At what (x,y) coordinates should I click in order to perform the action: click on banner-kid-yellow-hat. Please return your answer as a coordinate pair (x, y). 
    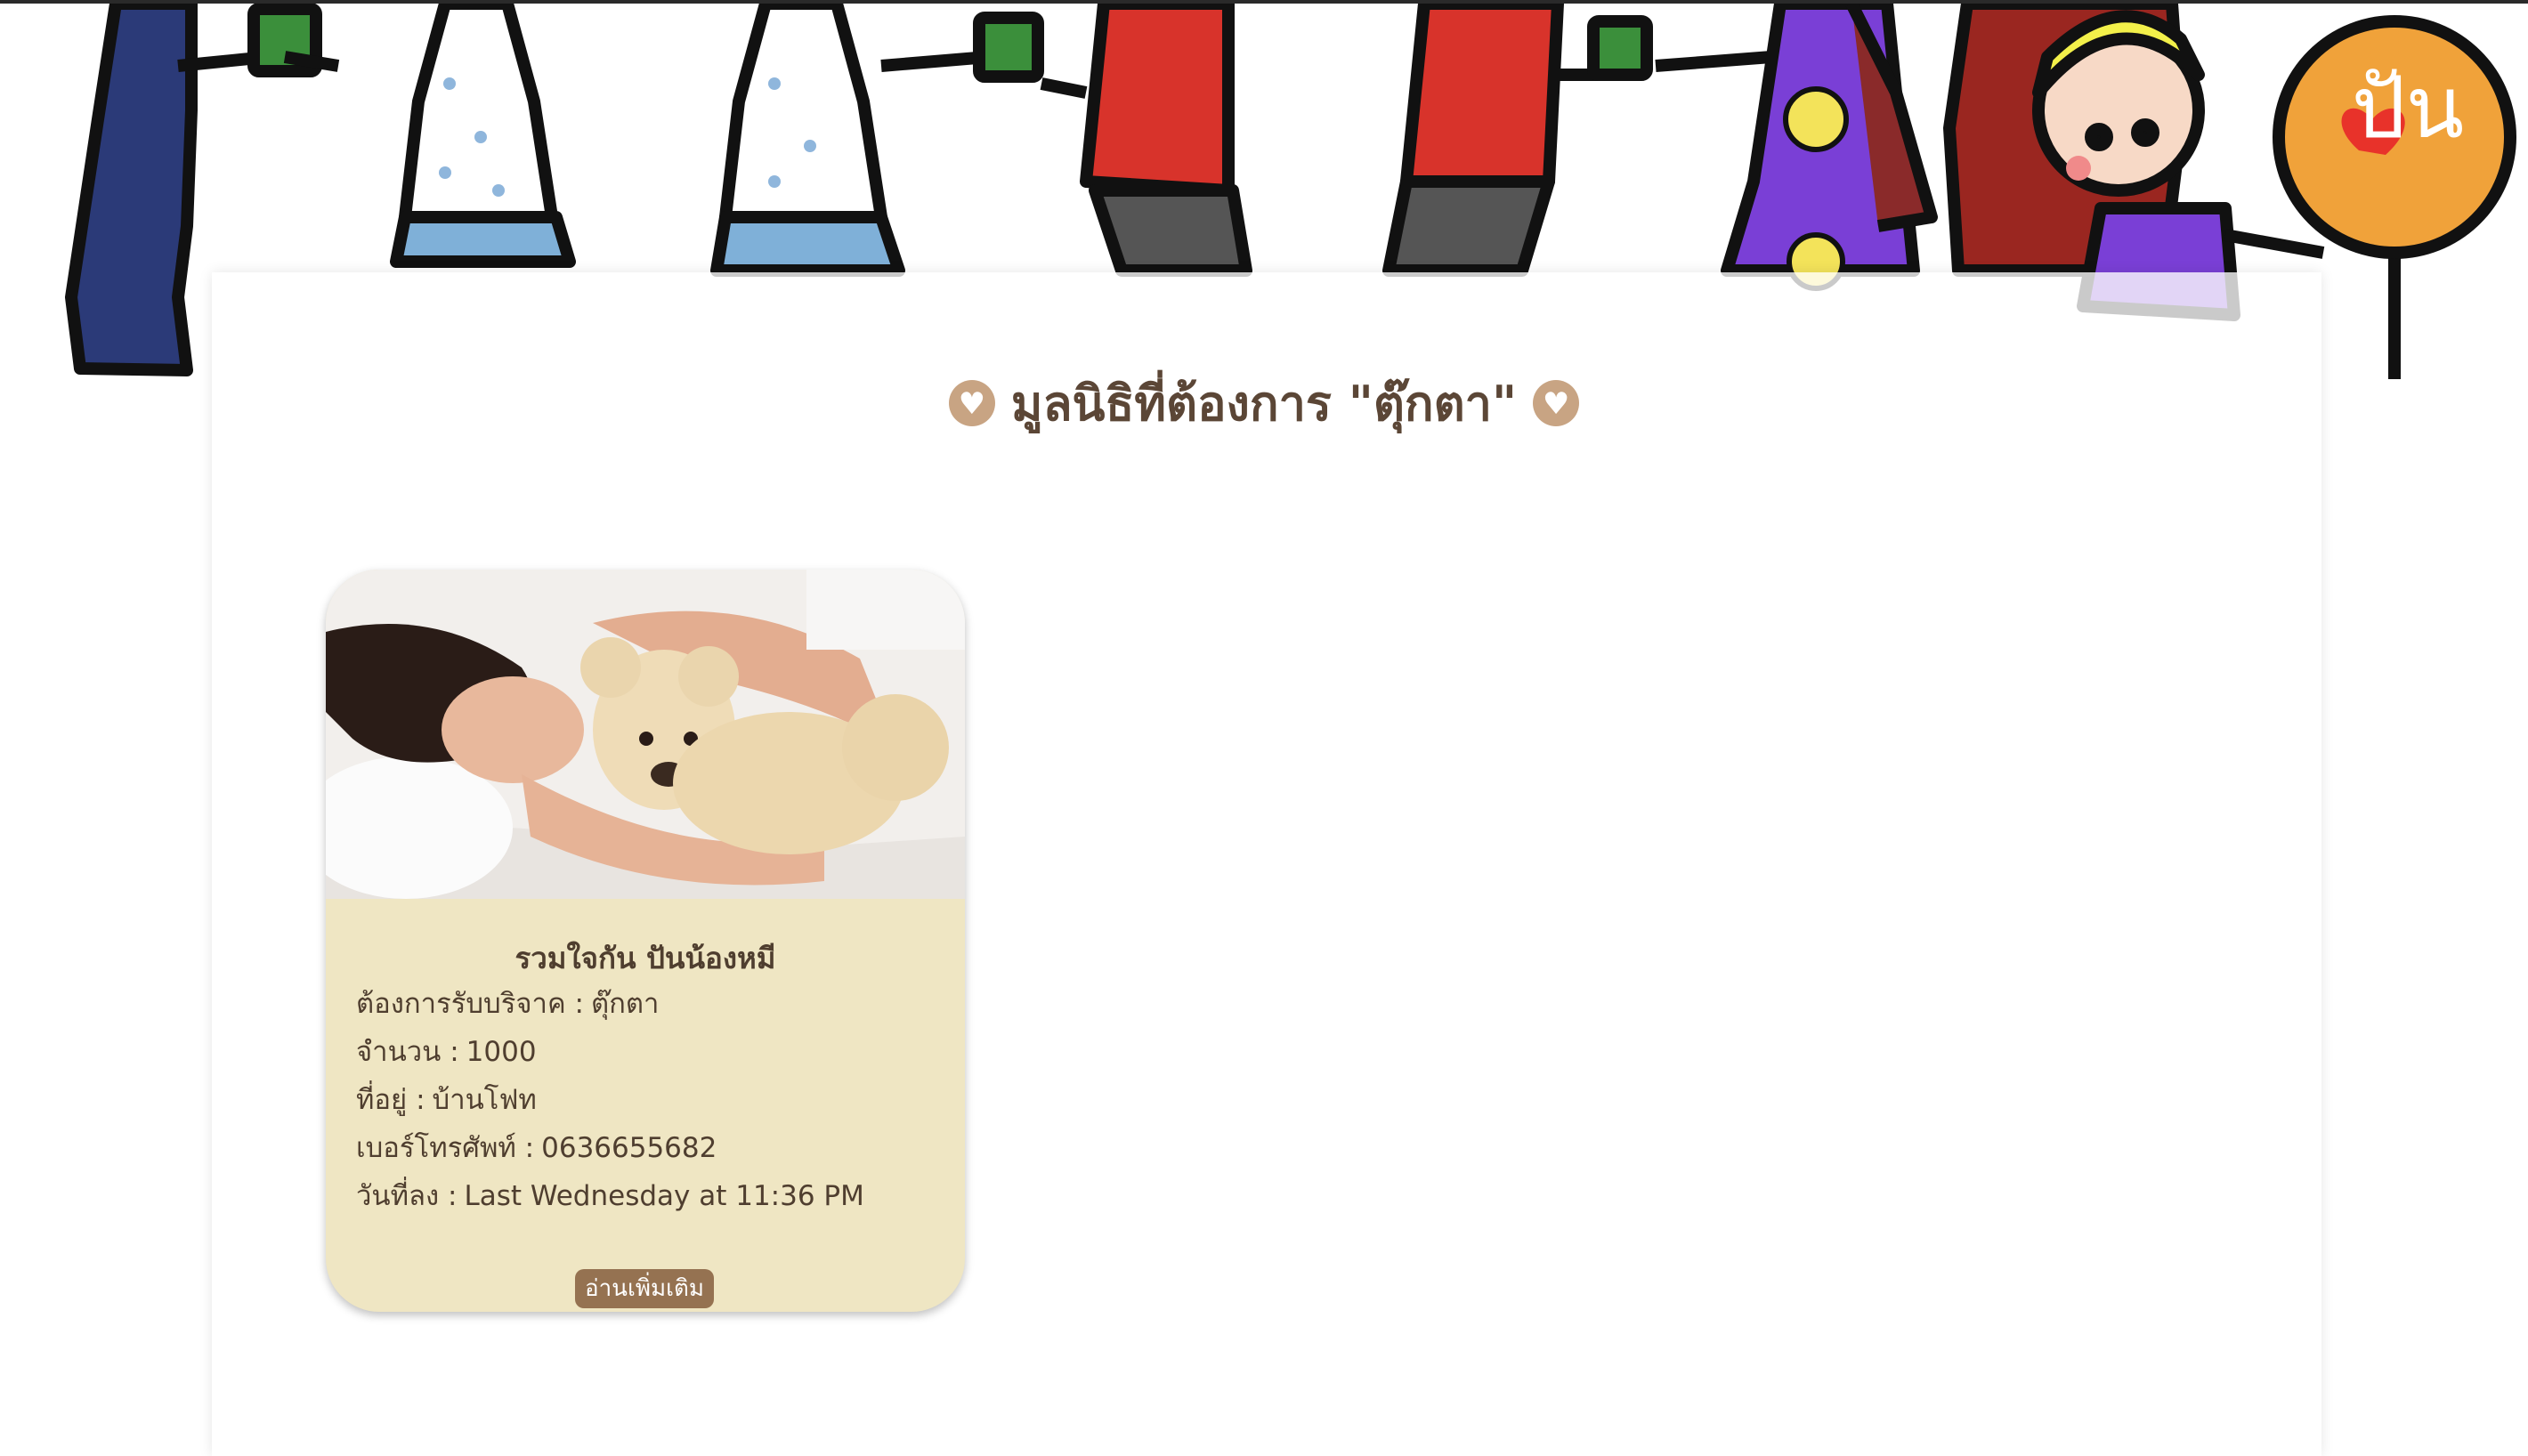
    Looking at the image, I should click on (2134, 162).